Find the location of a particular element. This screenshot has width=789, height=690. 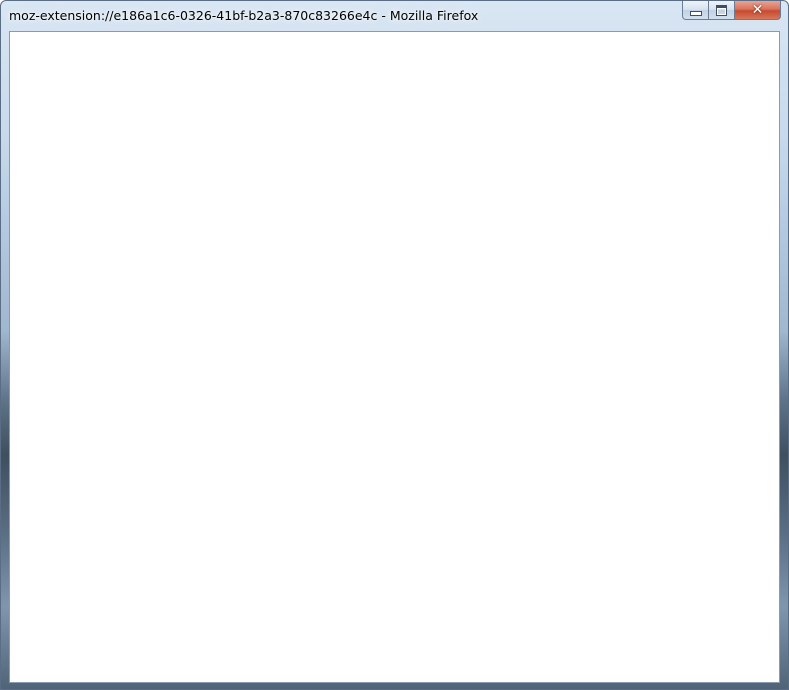

minimize-button is located at coordinates (695, 10).